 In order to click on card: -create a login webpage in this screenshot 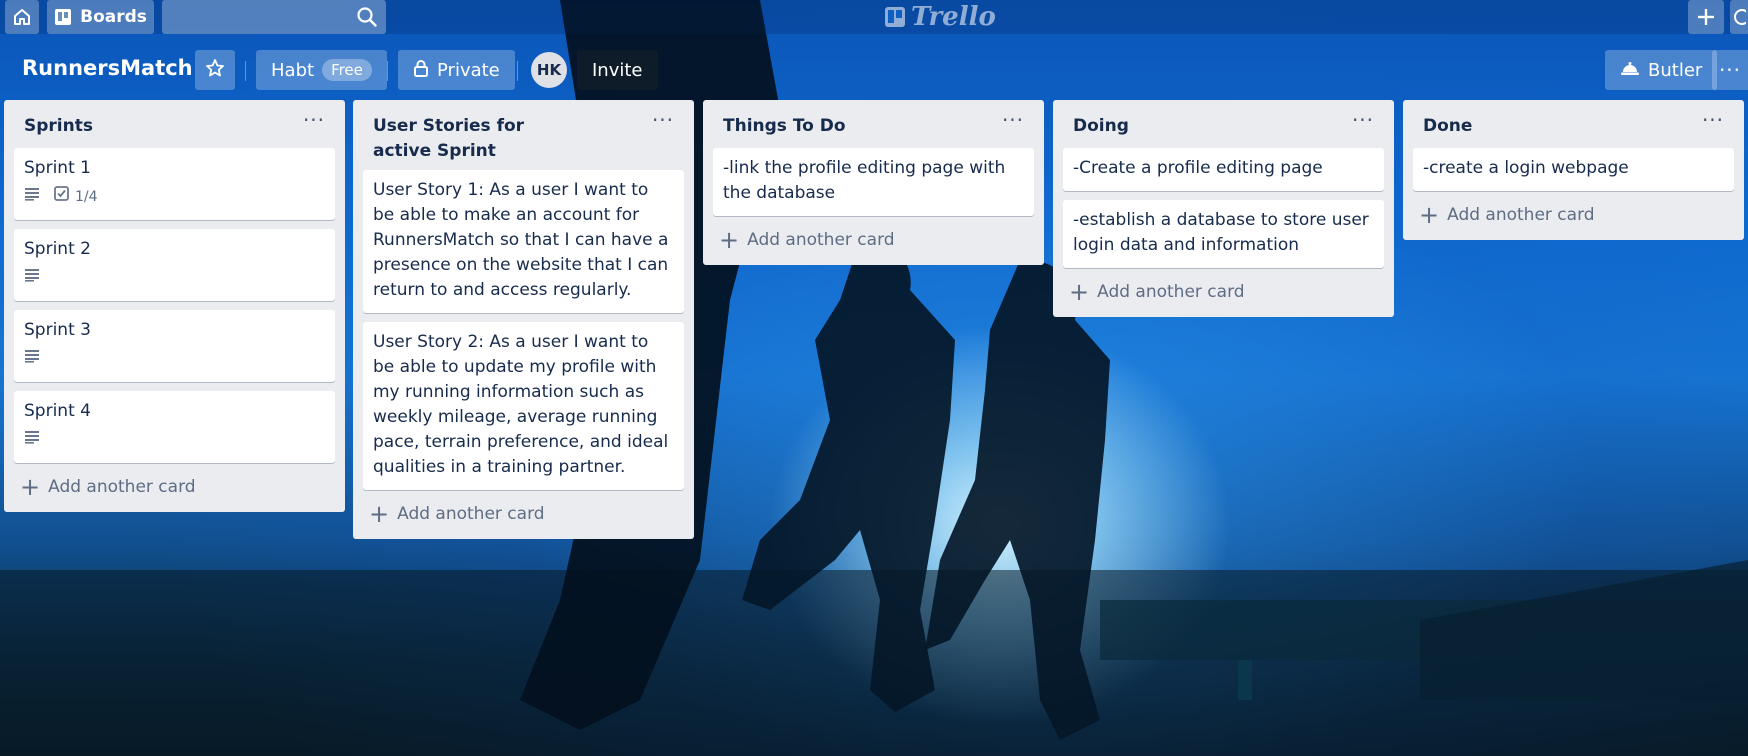, I will do `click(1573, 169)`.